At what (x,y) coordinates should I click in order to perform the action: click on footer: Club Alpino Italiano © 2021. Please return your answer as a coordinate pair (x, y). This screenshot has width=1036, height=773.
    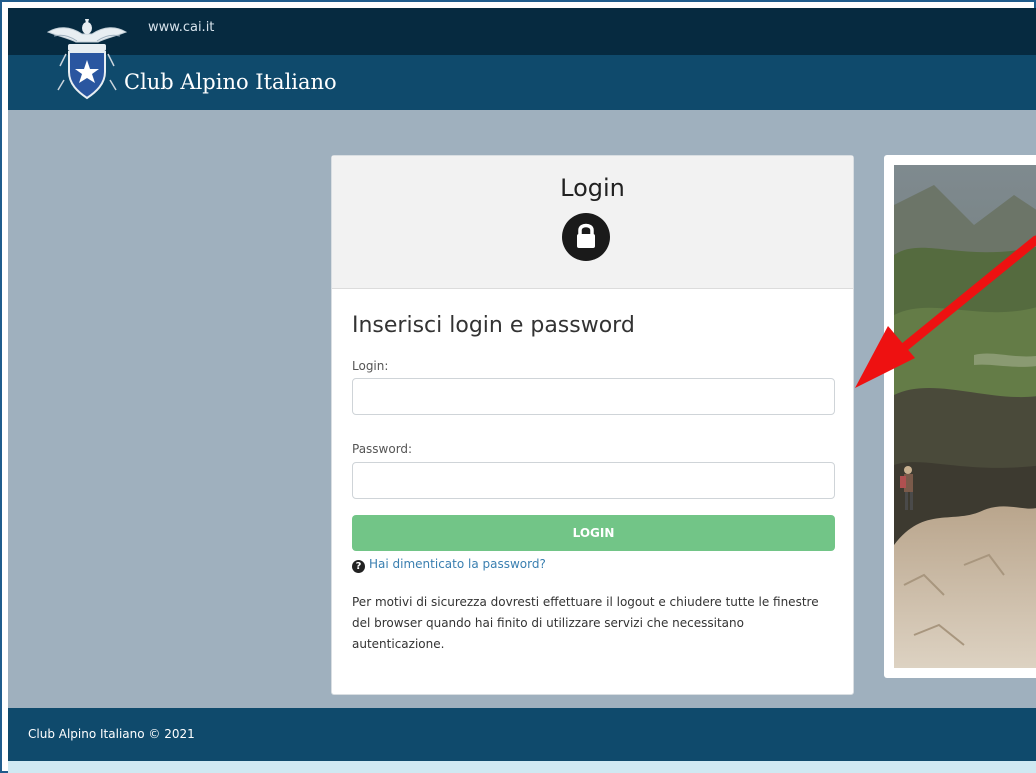
    Looking at the image, I should click on (522, 734).